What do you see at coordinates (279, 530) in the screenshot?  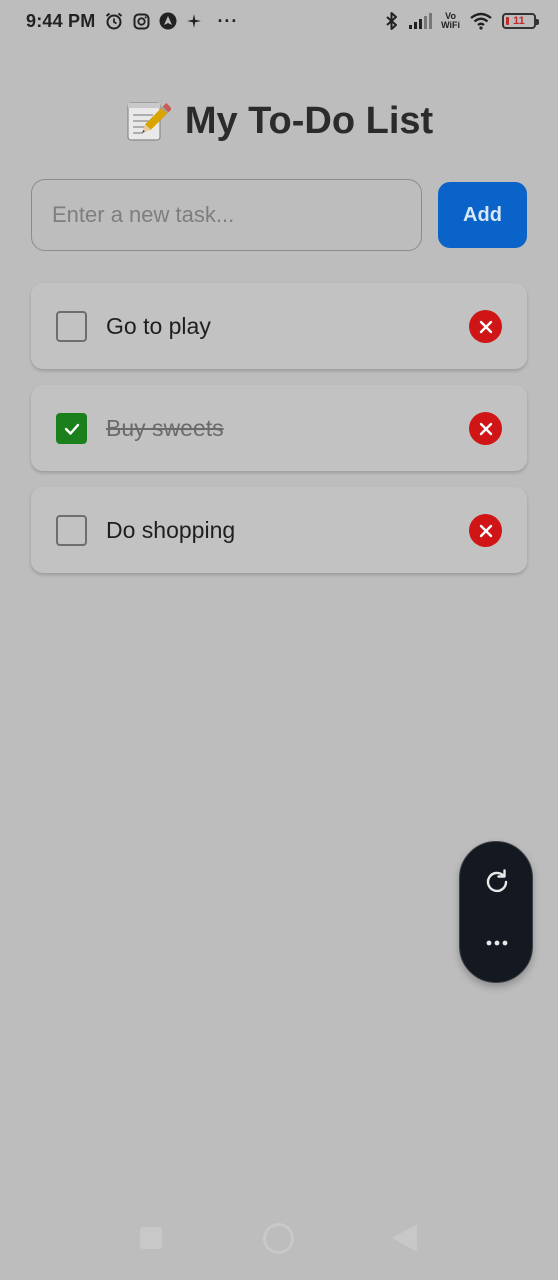 I see `task-item: Do shopping` at bounding box center [279, 530].